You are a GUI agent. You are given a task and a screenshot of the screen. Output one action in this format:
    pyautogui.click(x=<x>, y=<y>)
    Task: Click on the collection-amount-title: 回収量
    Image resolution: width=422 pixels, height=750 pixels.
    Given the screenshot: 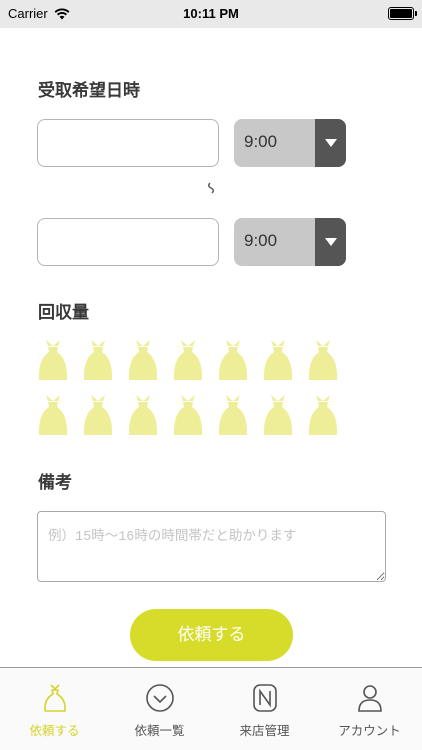 What is the action you would take?
    pyautogui.click(x=63, y=313)
    